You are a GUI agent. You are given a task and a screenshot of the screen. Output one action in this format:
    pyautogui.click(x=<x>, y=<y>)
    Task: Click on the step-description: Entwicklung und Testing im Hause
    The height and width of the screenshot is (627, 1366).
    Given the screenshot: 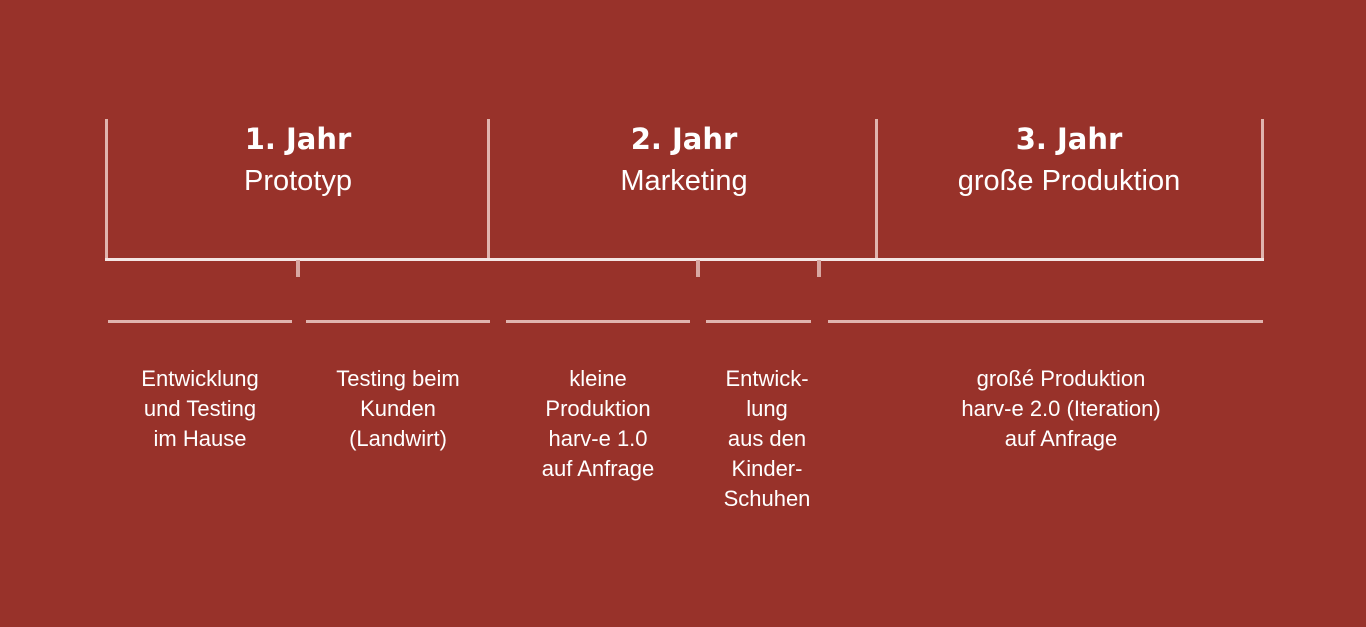 What is the action you would take?
    pyautogui.click(x=200, y=408)
    